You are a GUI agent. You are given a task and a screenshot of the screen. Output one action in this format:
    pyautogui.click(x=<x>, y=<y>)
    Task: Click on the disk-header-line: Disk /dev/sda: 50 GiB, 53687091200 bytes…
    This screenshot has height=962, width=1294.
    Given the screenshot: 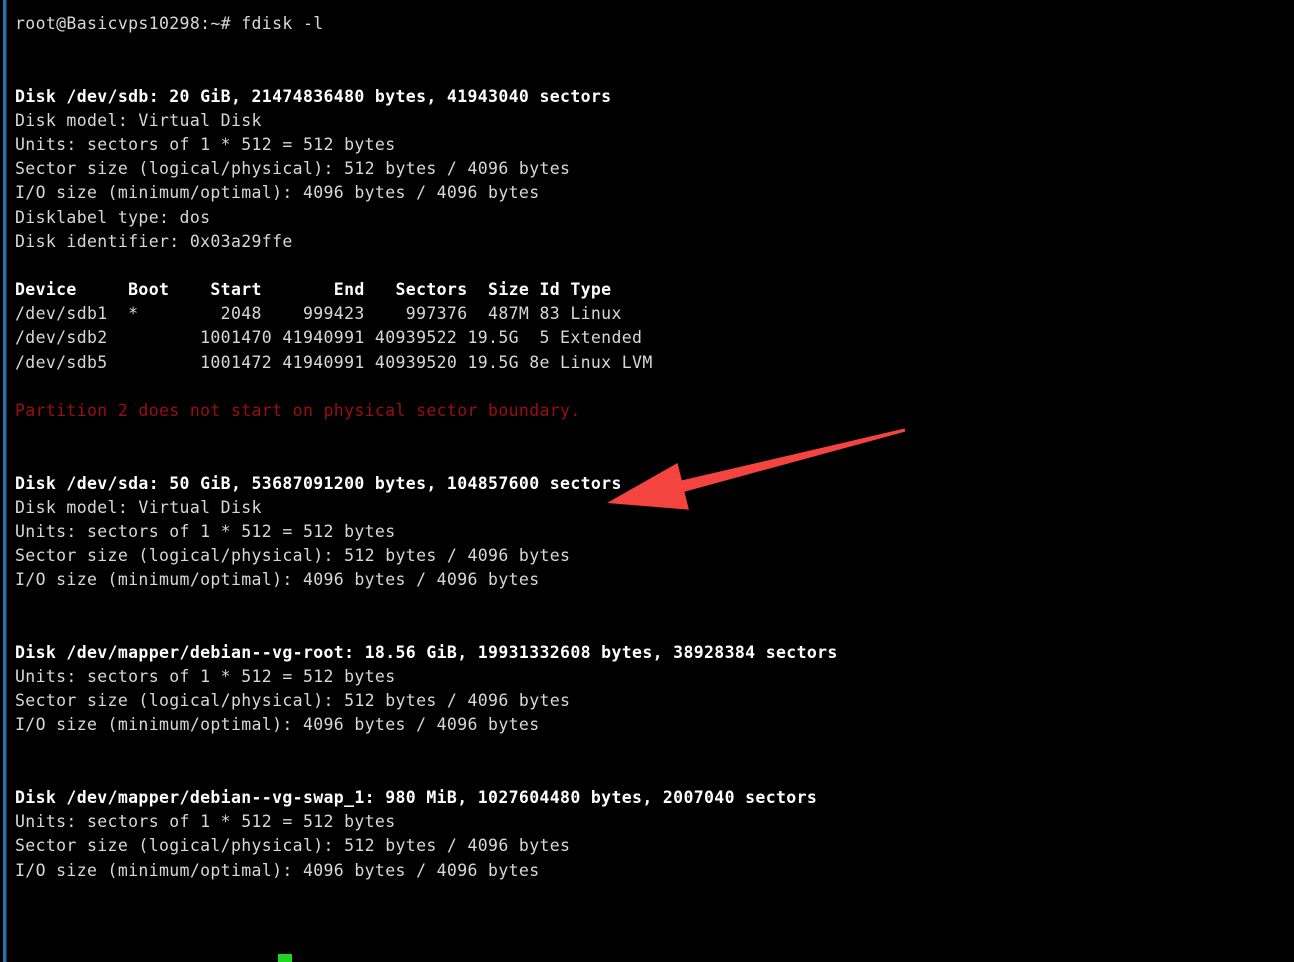 What is the action you would take?
    pyautogui.click(x=318, y=483)
    